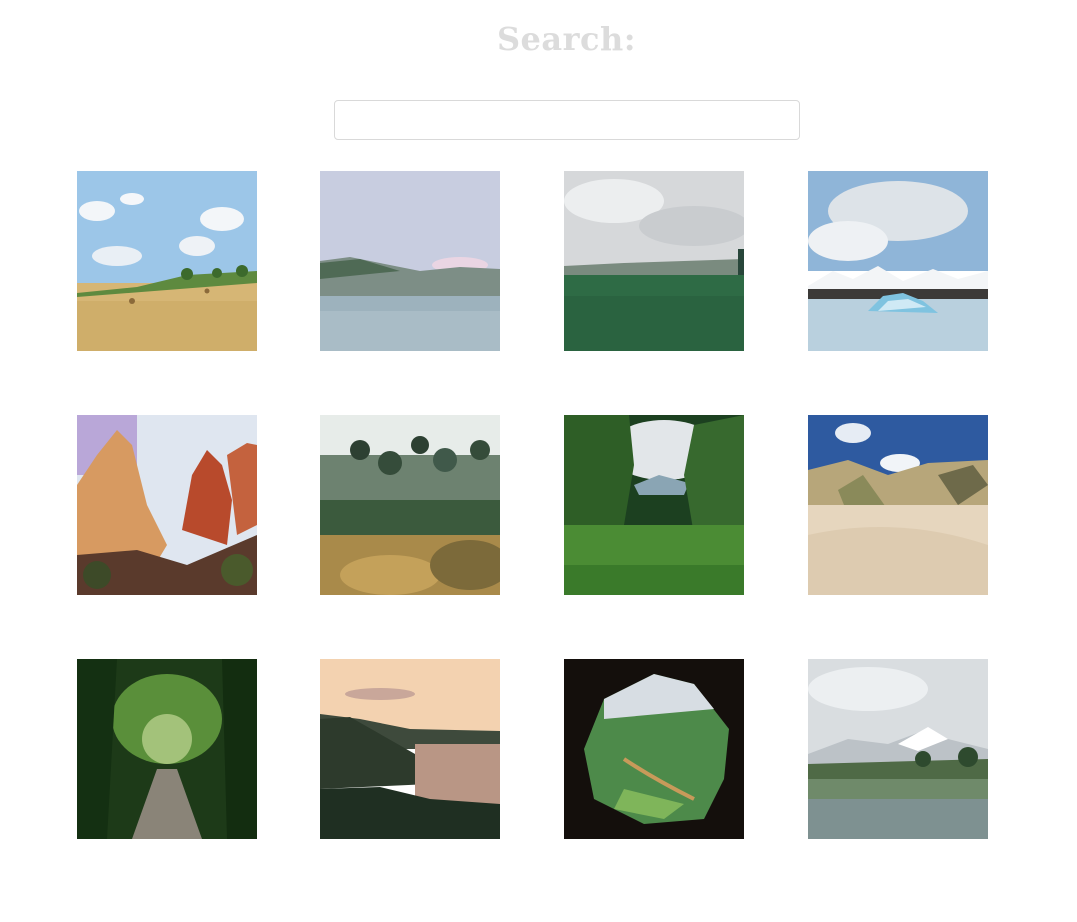  I want to click on red-rock-canyon-image, so click(167, 505).